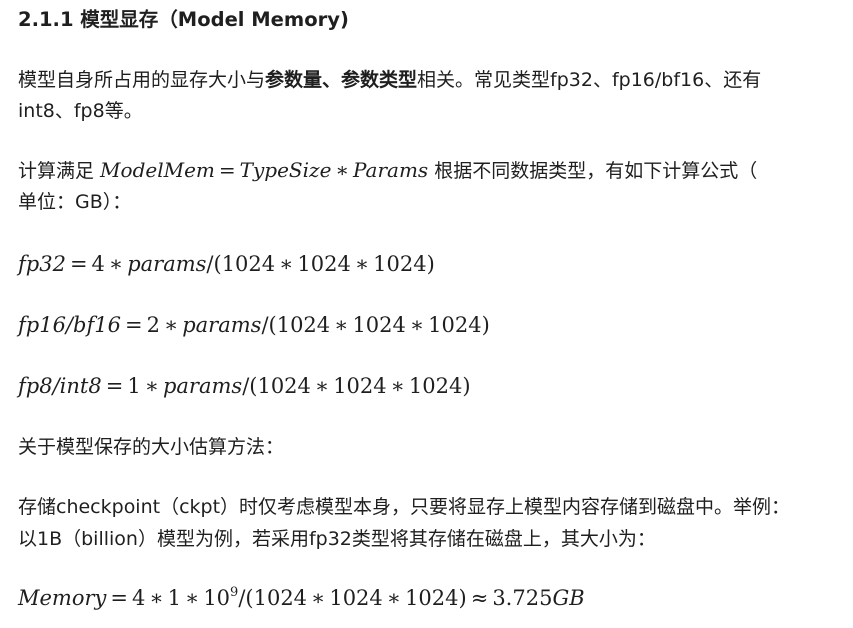 Image resolution: width=853 pixels, height=628 pixels. I want to click on formula-coef: 2, so click(153, 325).